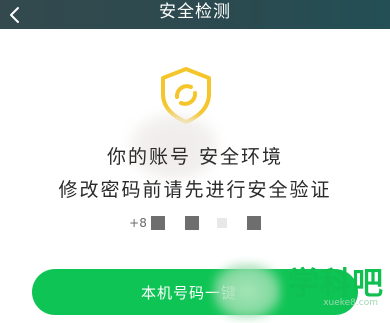 This screenshot has width=390, height=323. Describe the element at coordinates (336, 284) in the screenshot. I see `watermark-text: 学科吧` at that location.